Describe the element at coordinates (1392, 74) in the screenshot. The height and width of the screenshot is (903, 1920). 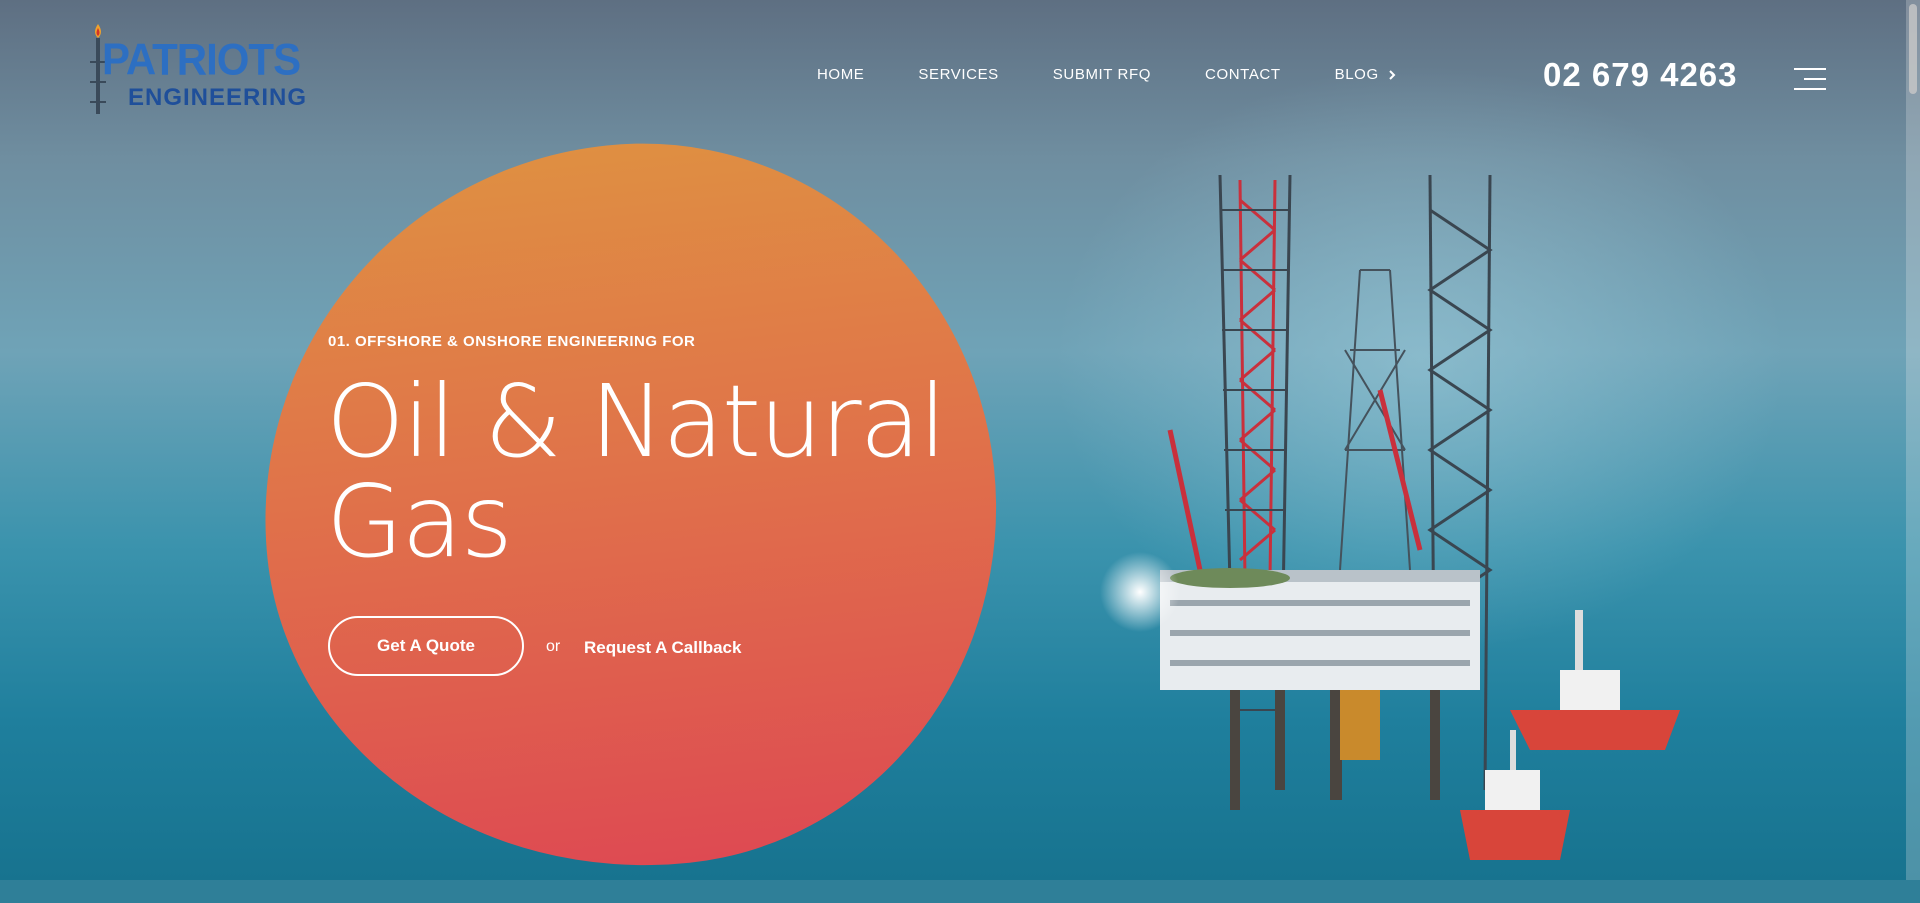
I see `chevron-right-icon` at that location.